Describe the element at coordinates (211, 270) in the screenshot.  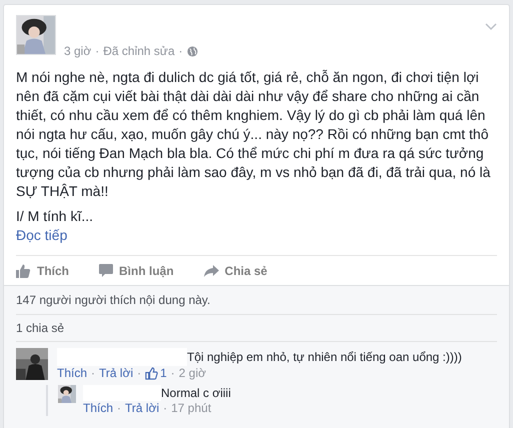
I see `share-arrow-icon` at that location.